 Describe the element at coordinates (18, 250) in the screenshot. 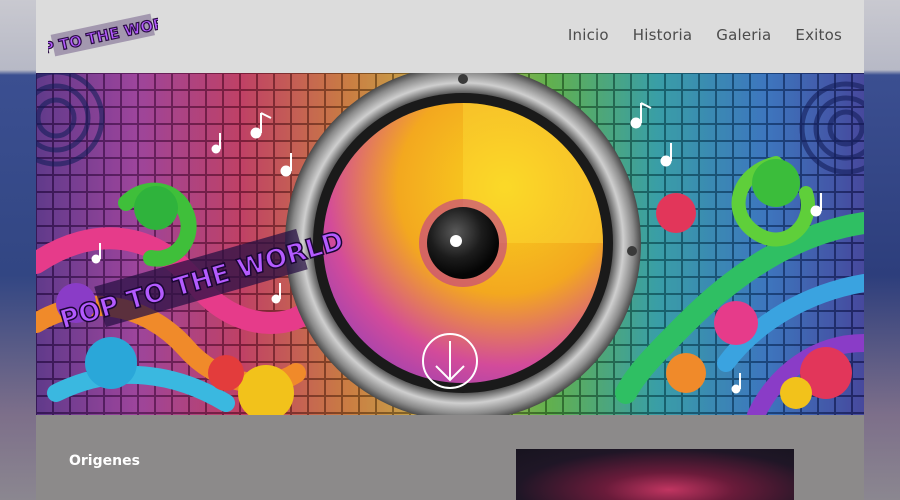

I see `backdrop-left` at that location.